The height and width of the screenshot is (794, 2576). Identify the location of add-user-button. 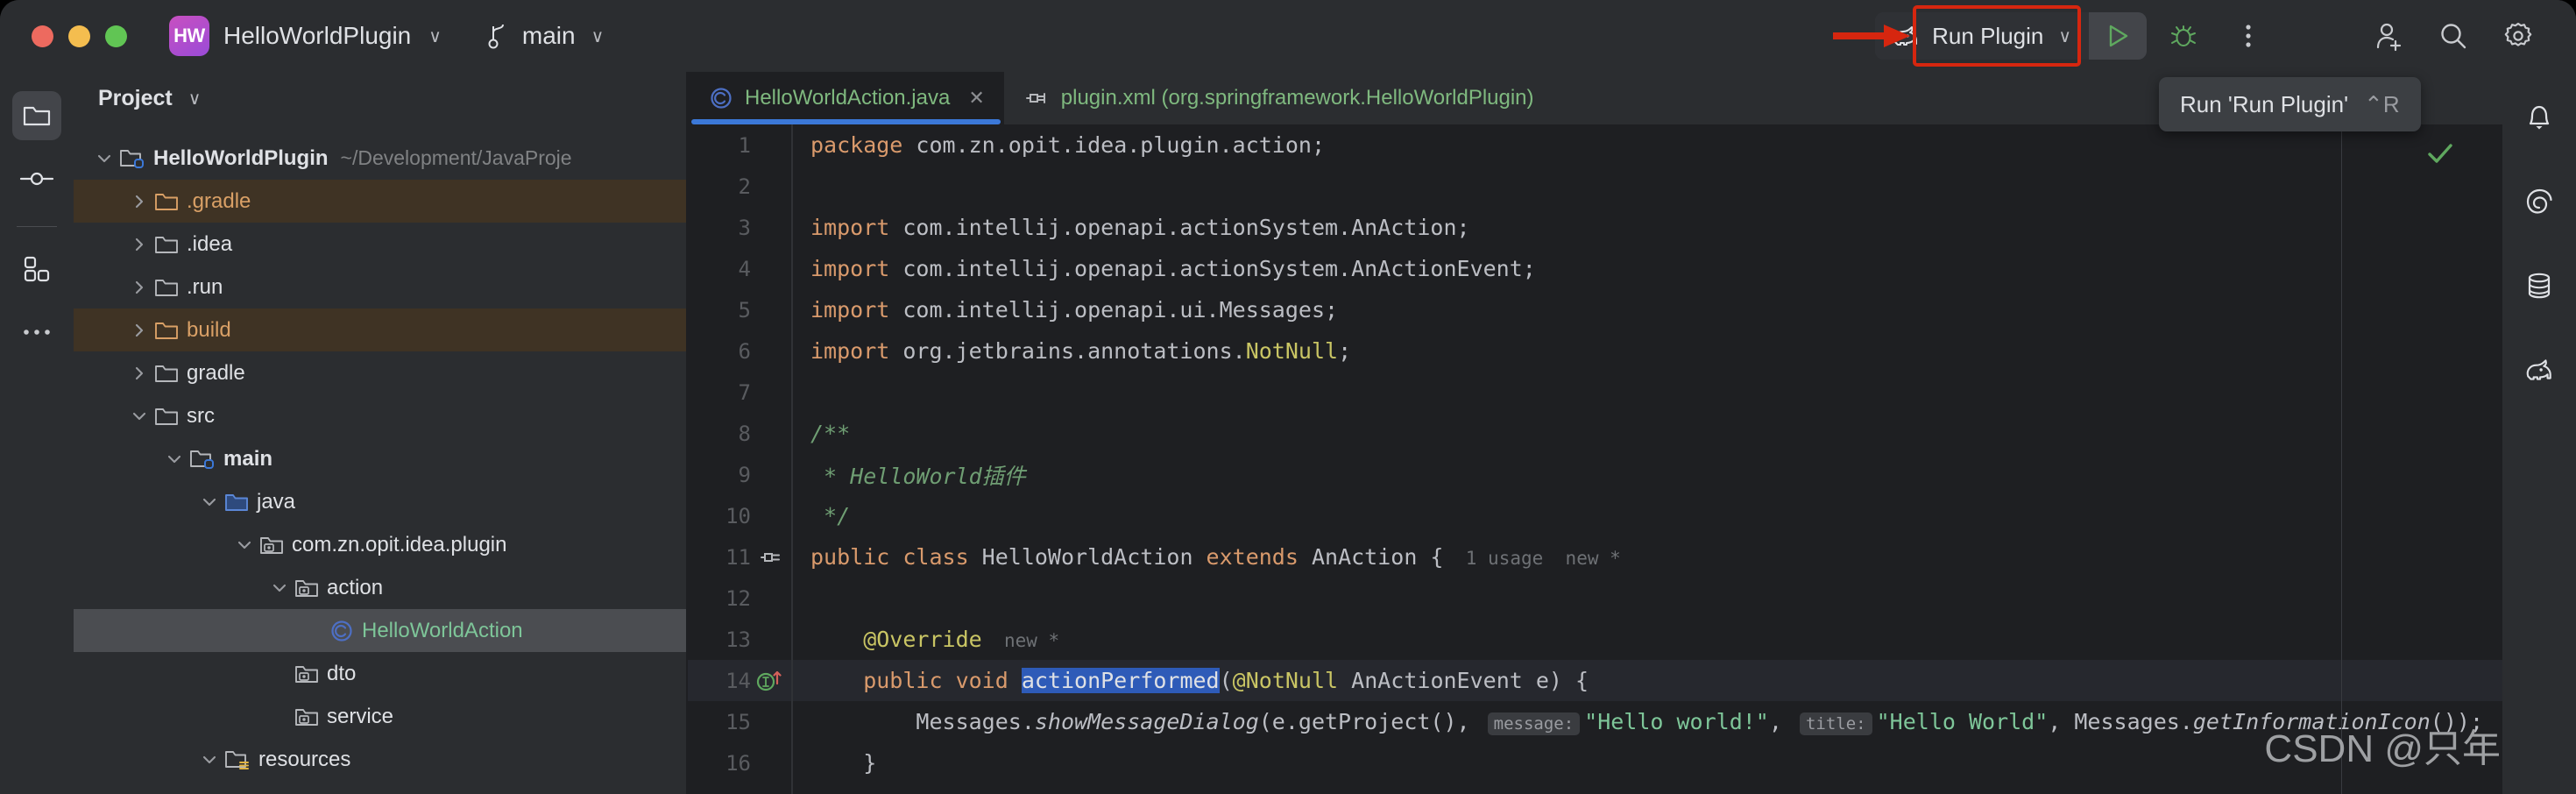
(2388, 36).